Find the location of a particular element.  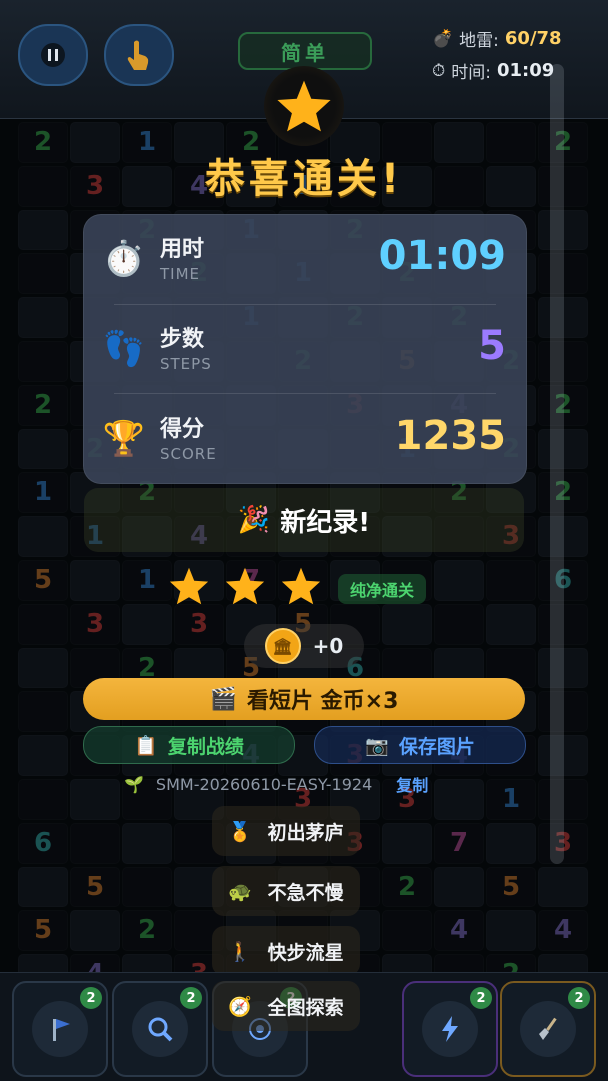

shovel-icon is located at coordinates (548, 1028).